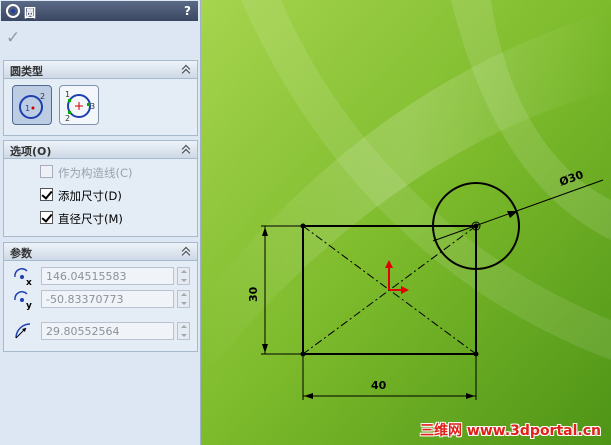 This screenshot has width=611, height=445. What do you see at coordinates (510, 431) in the screenshot?
I see `site-watermark: 三维网 www.3dportal.cn` at bounding box center [510, 431].